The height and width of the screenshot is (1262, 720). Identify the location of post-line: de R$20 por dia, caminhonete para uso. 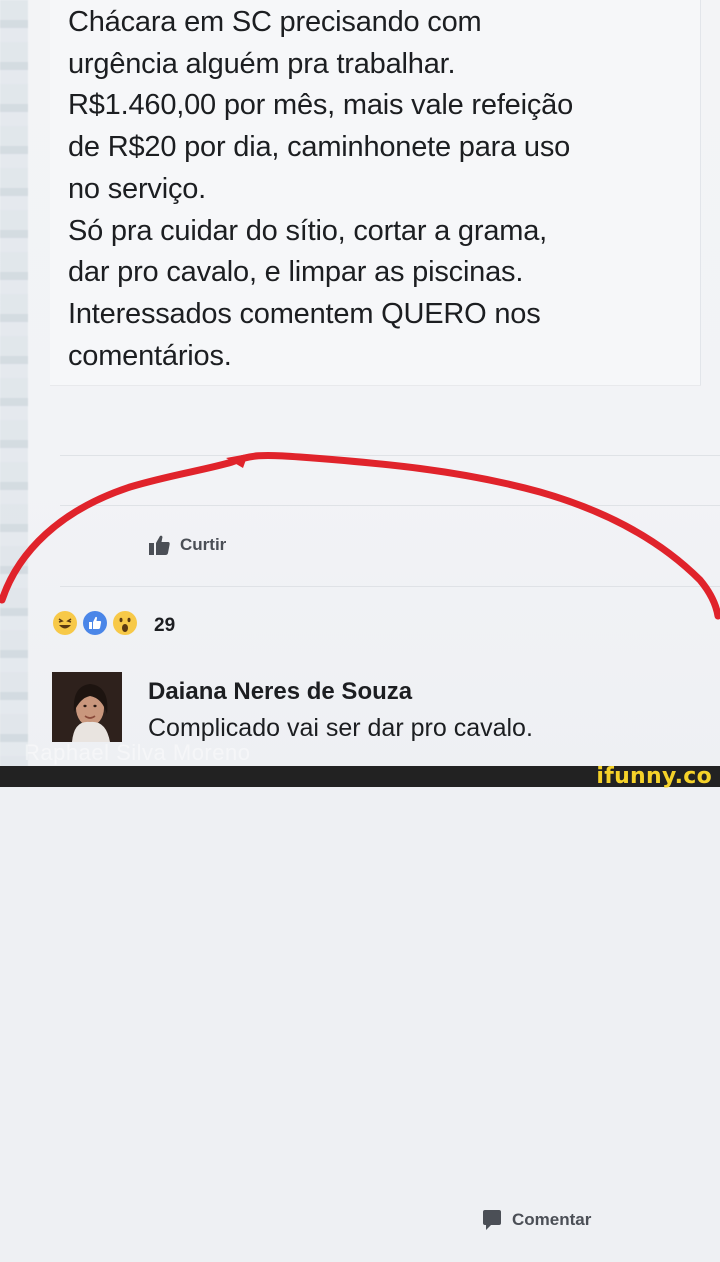
(319, 147).